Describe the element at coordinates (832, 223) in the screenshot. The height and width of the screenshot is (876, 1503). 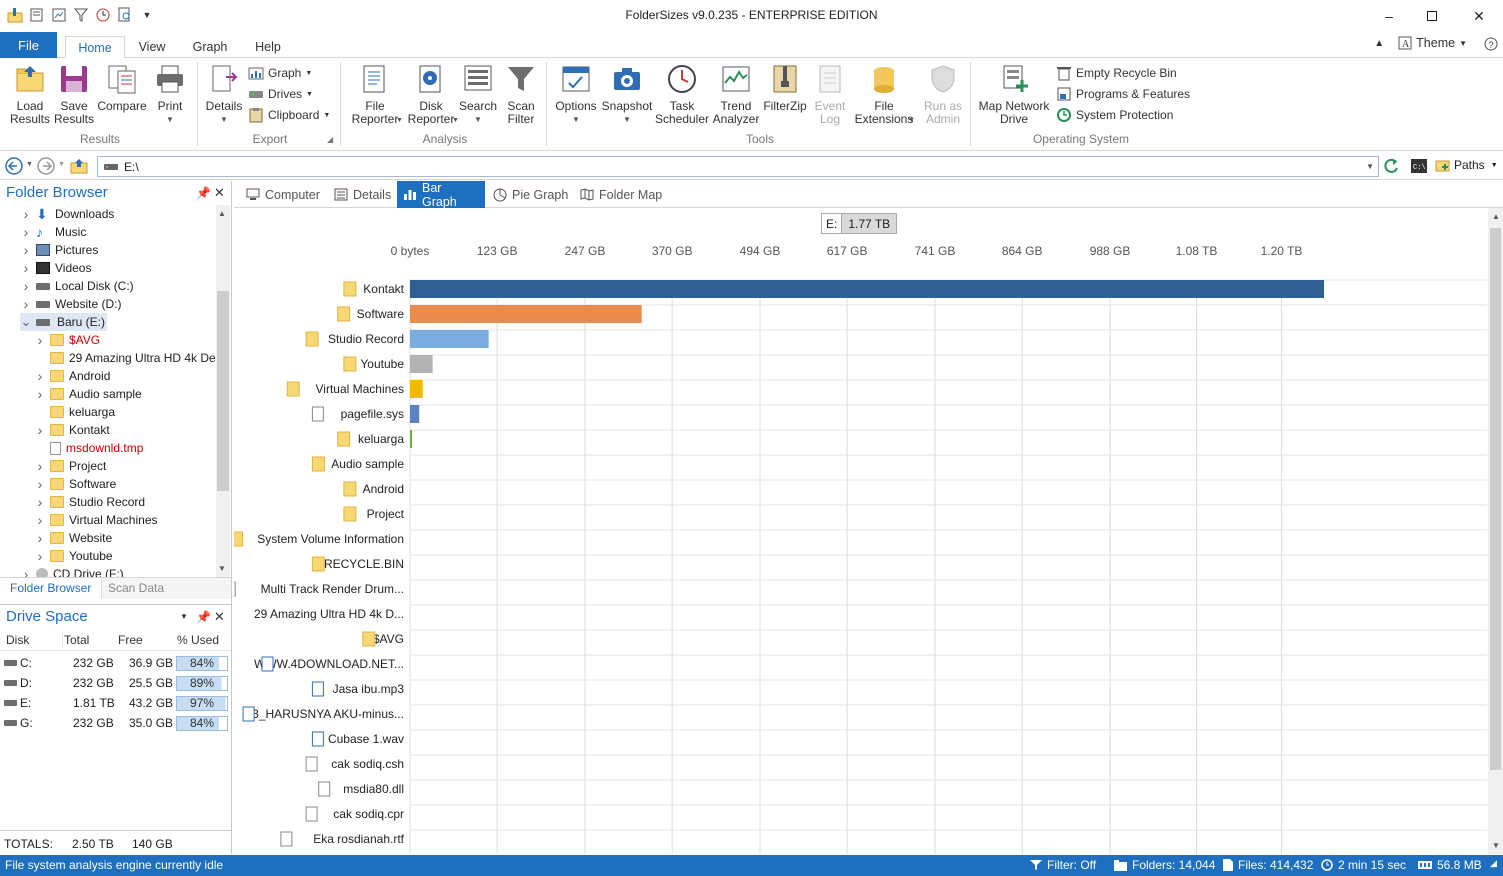
I see `breadcrumb-drive: E:` at that location.